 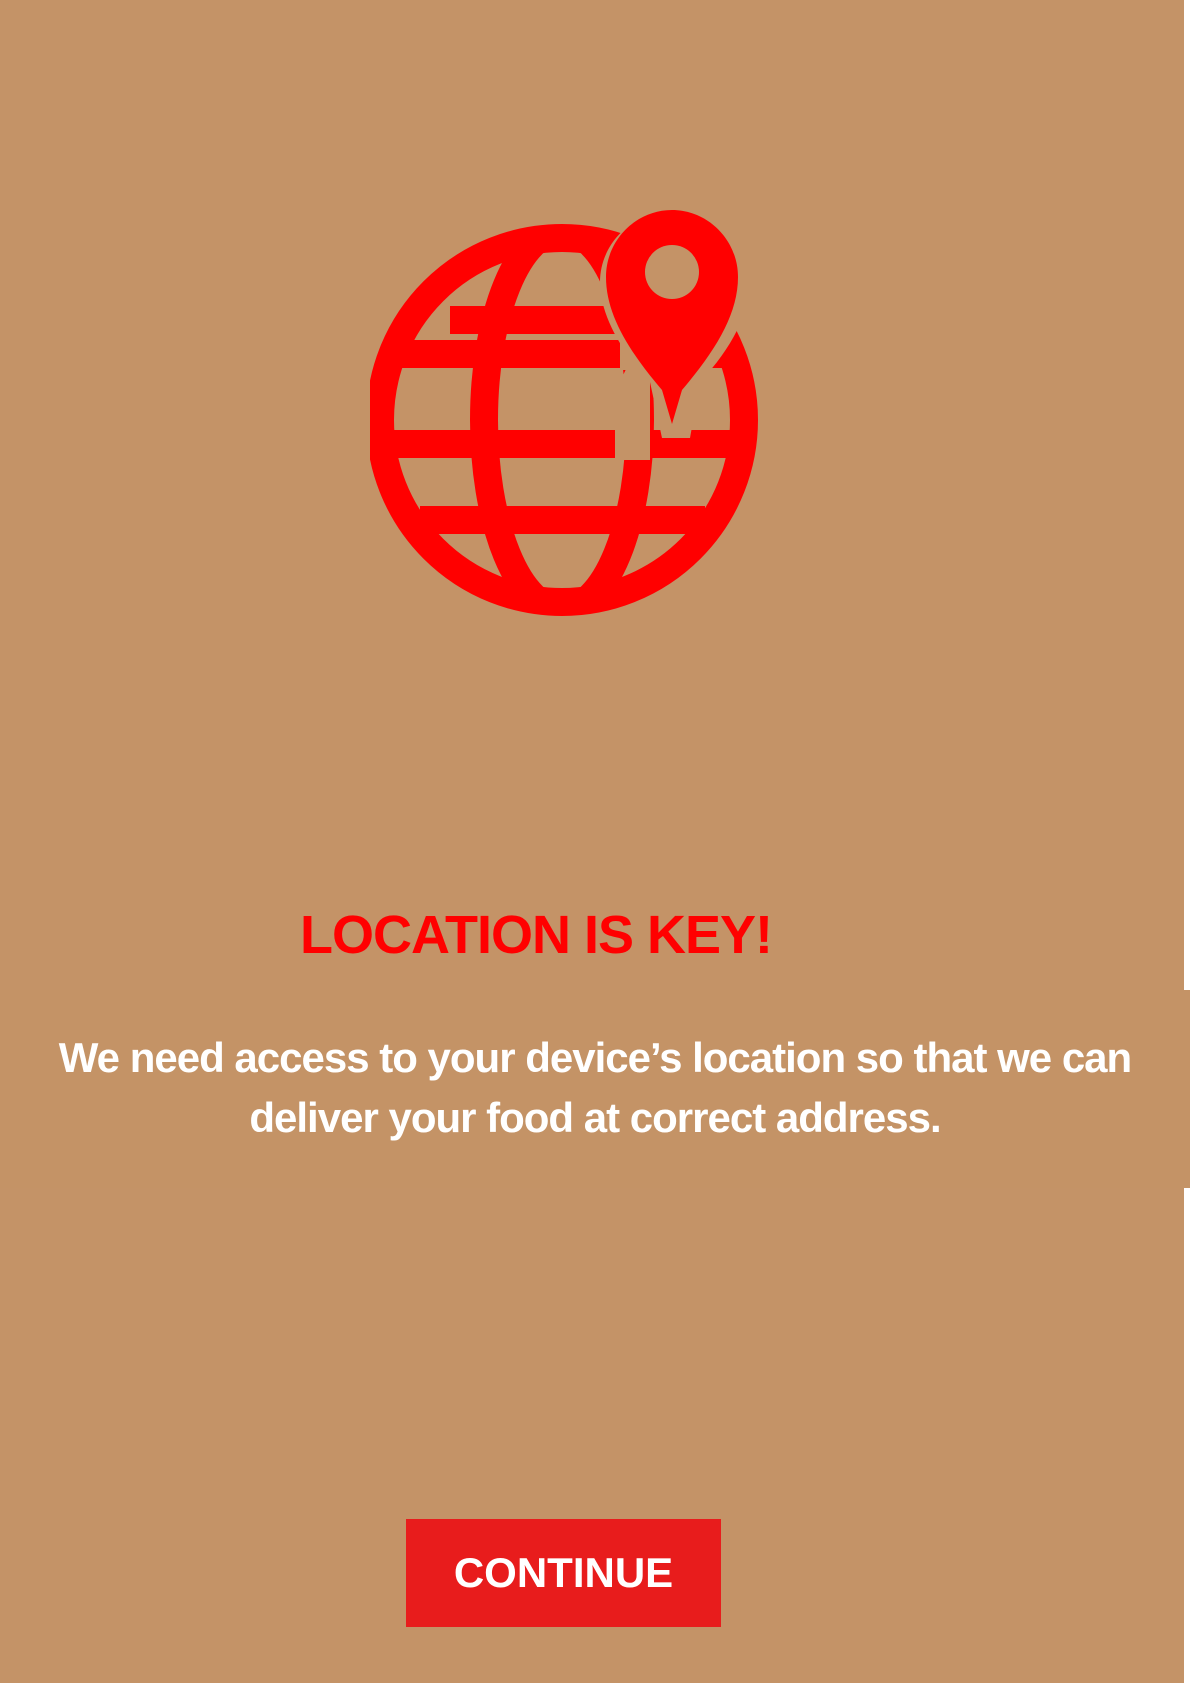 I want to click on globe-location-pin-icon, so click(x=565, y=410).